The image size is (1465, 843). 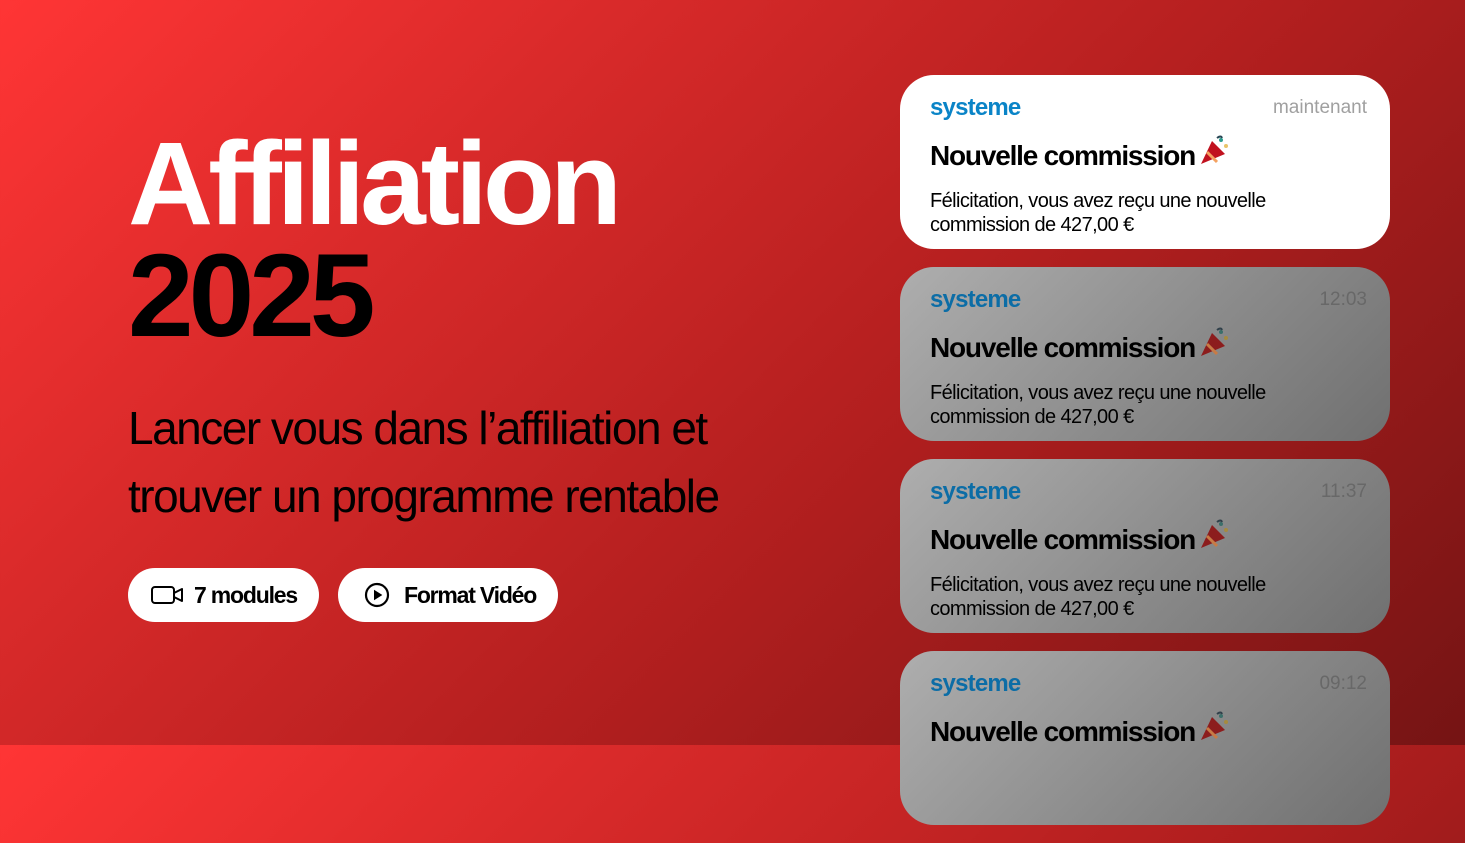 What do you see at coordinates (1148, 111) in the screenshot?
I see `notification-header: systeme maintenant` at bounding box center [1148, 111].